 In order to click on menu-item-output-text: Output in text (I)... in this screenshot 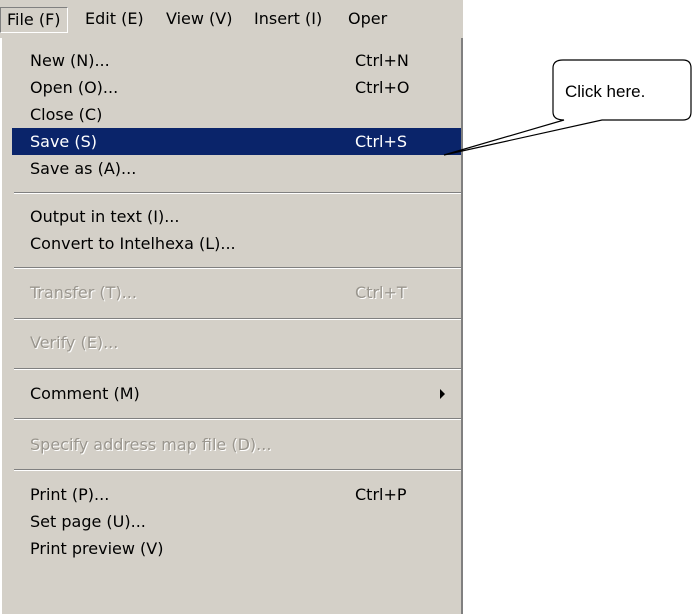, I will do `click(237, 216)`.